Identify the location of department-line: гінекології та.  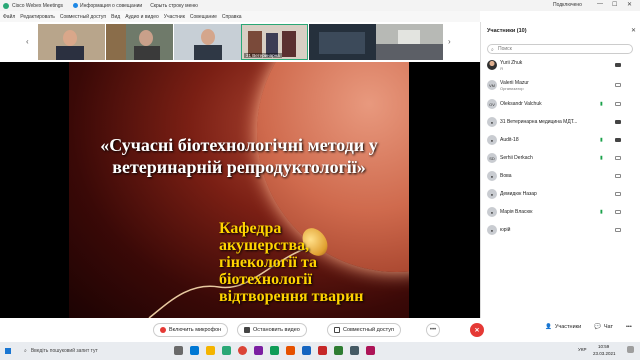
(268, 262).